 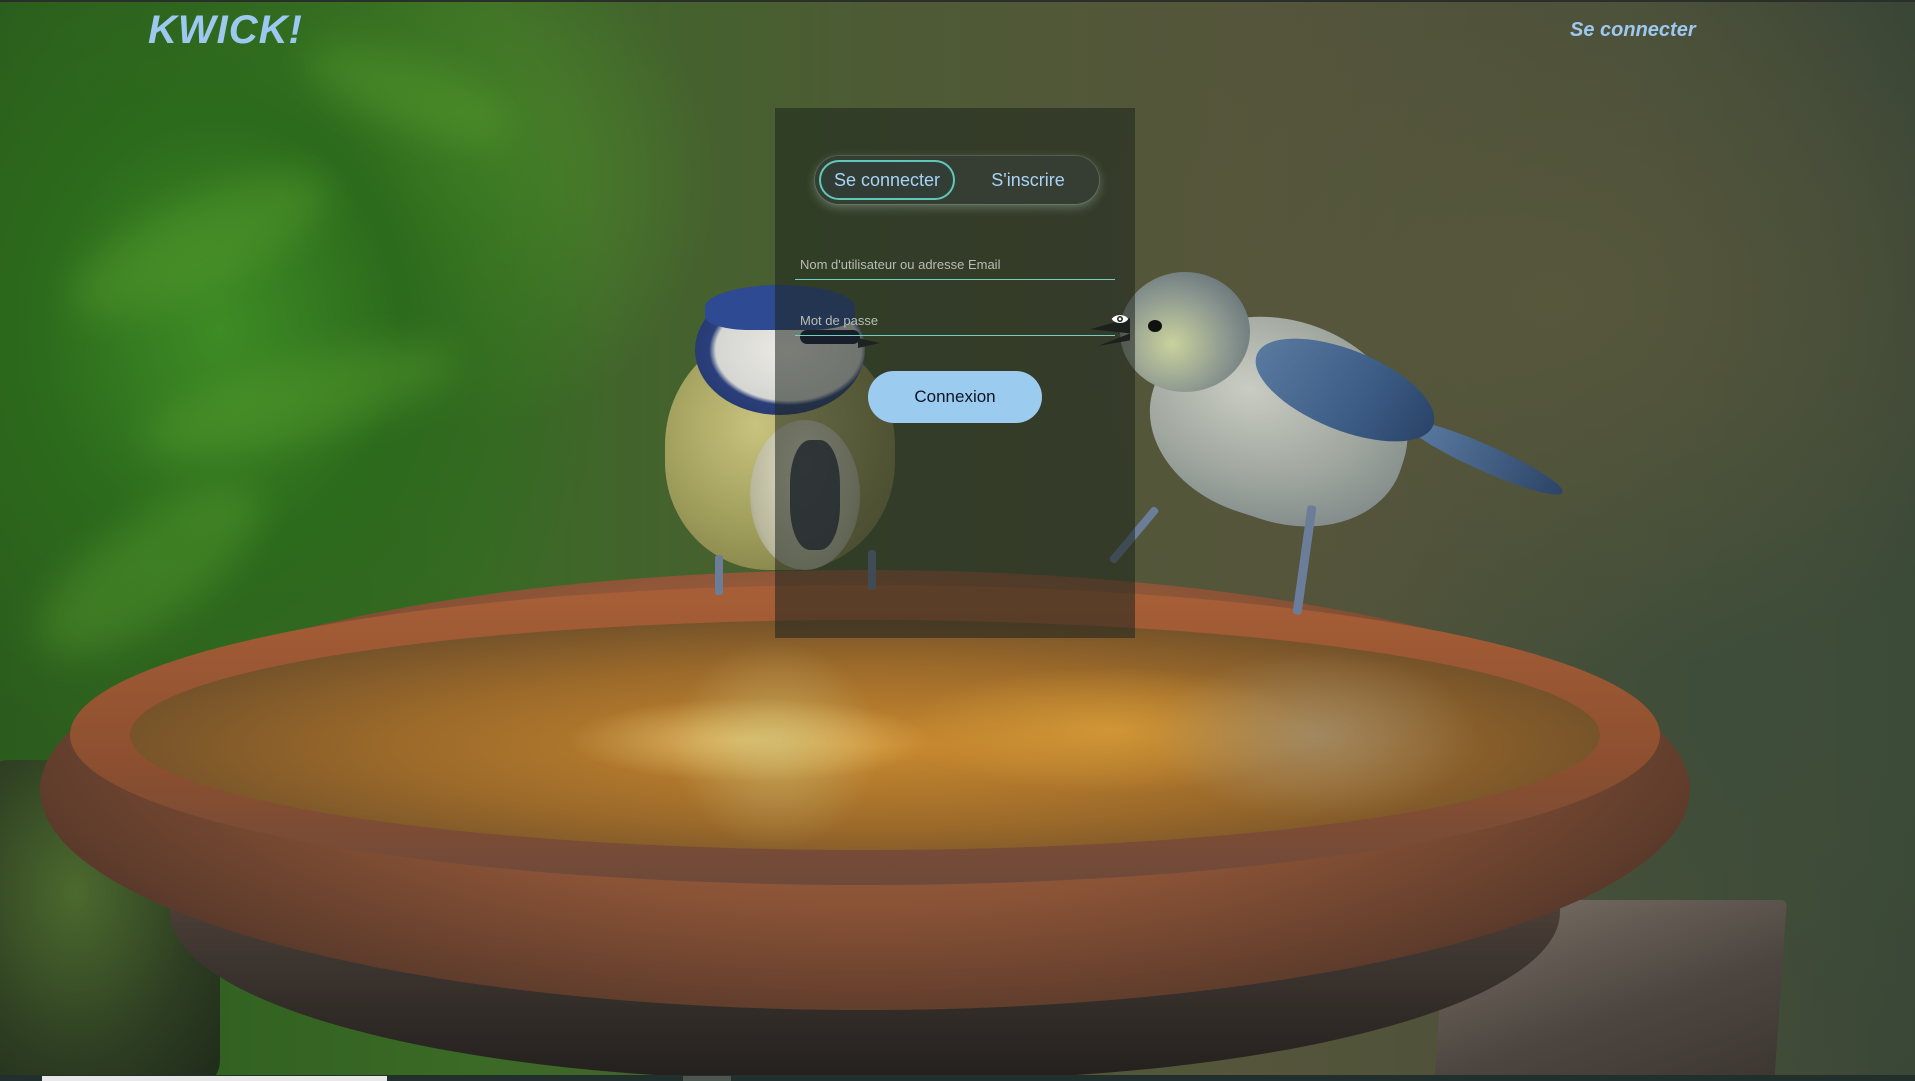 What do you see at coordinates (1028, 180) in the screenshot?
I see `tab-register: S'inscrire` at bounding box center [1028, 180].